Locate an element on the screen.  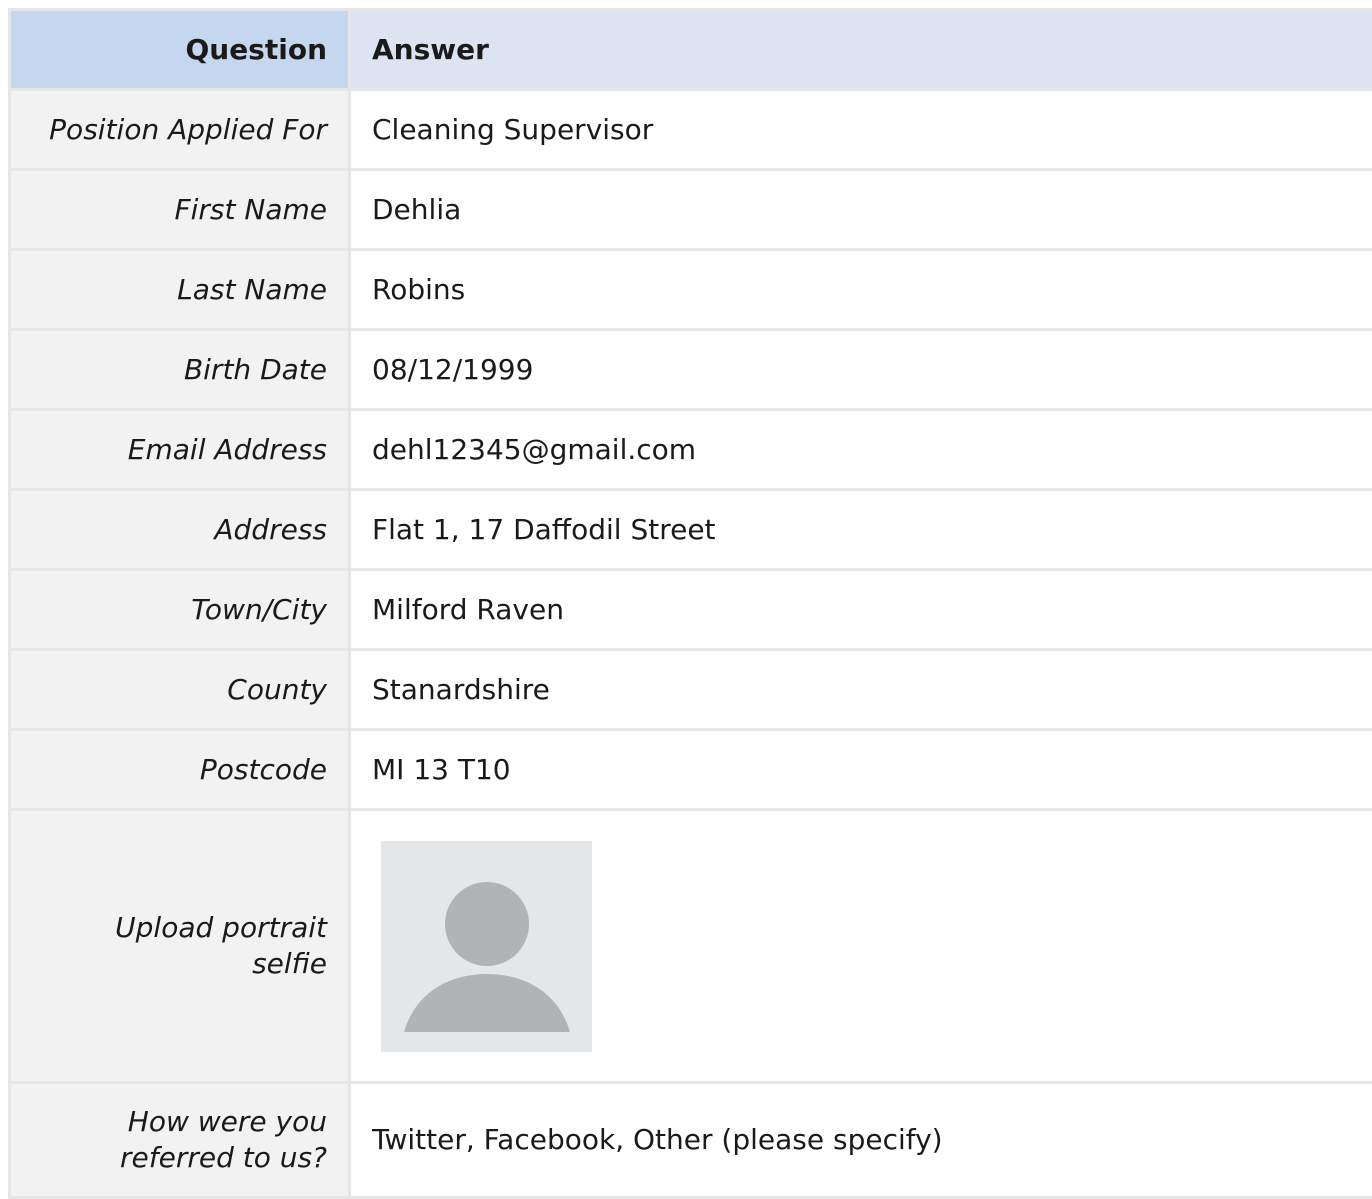
question-cell: County is located at coordinates (180, 690).